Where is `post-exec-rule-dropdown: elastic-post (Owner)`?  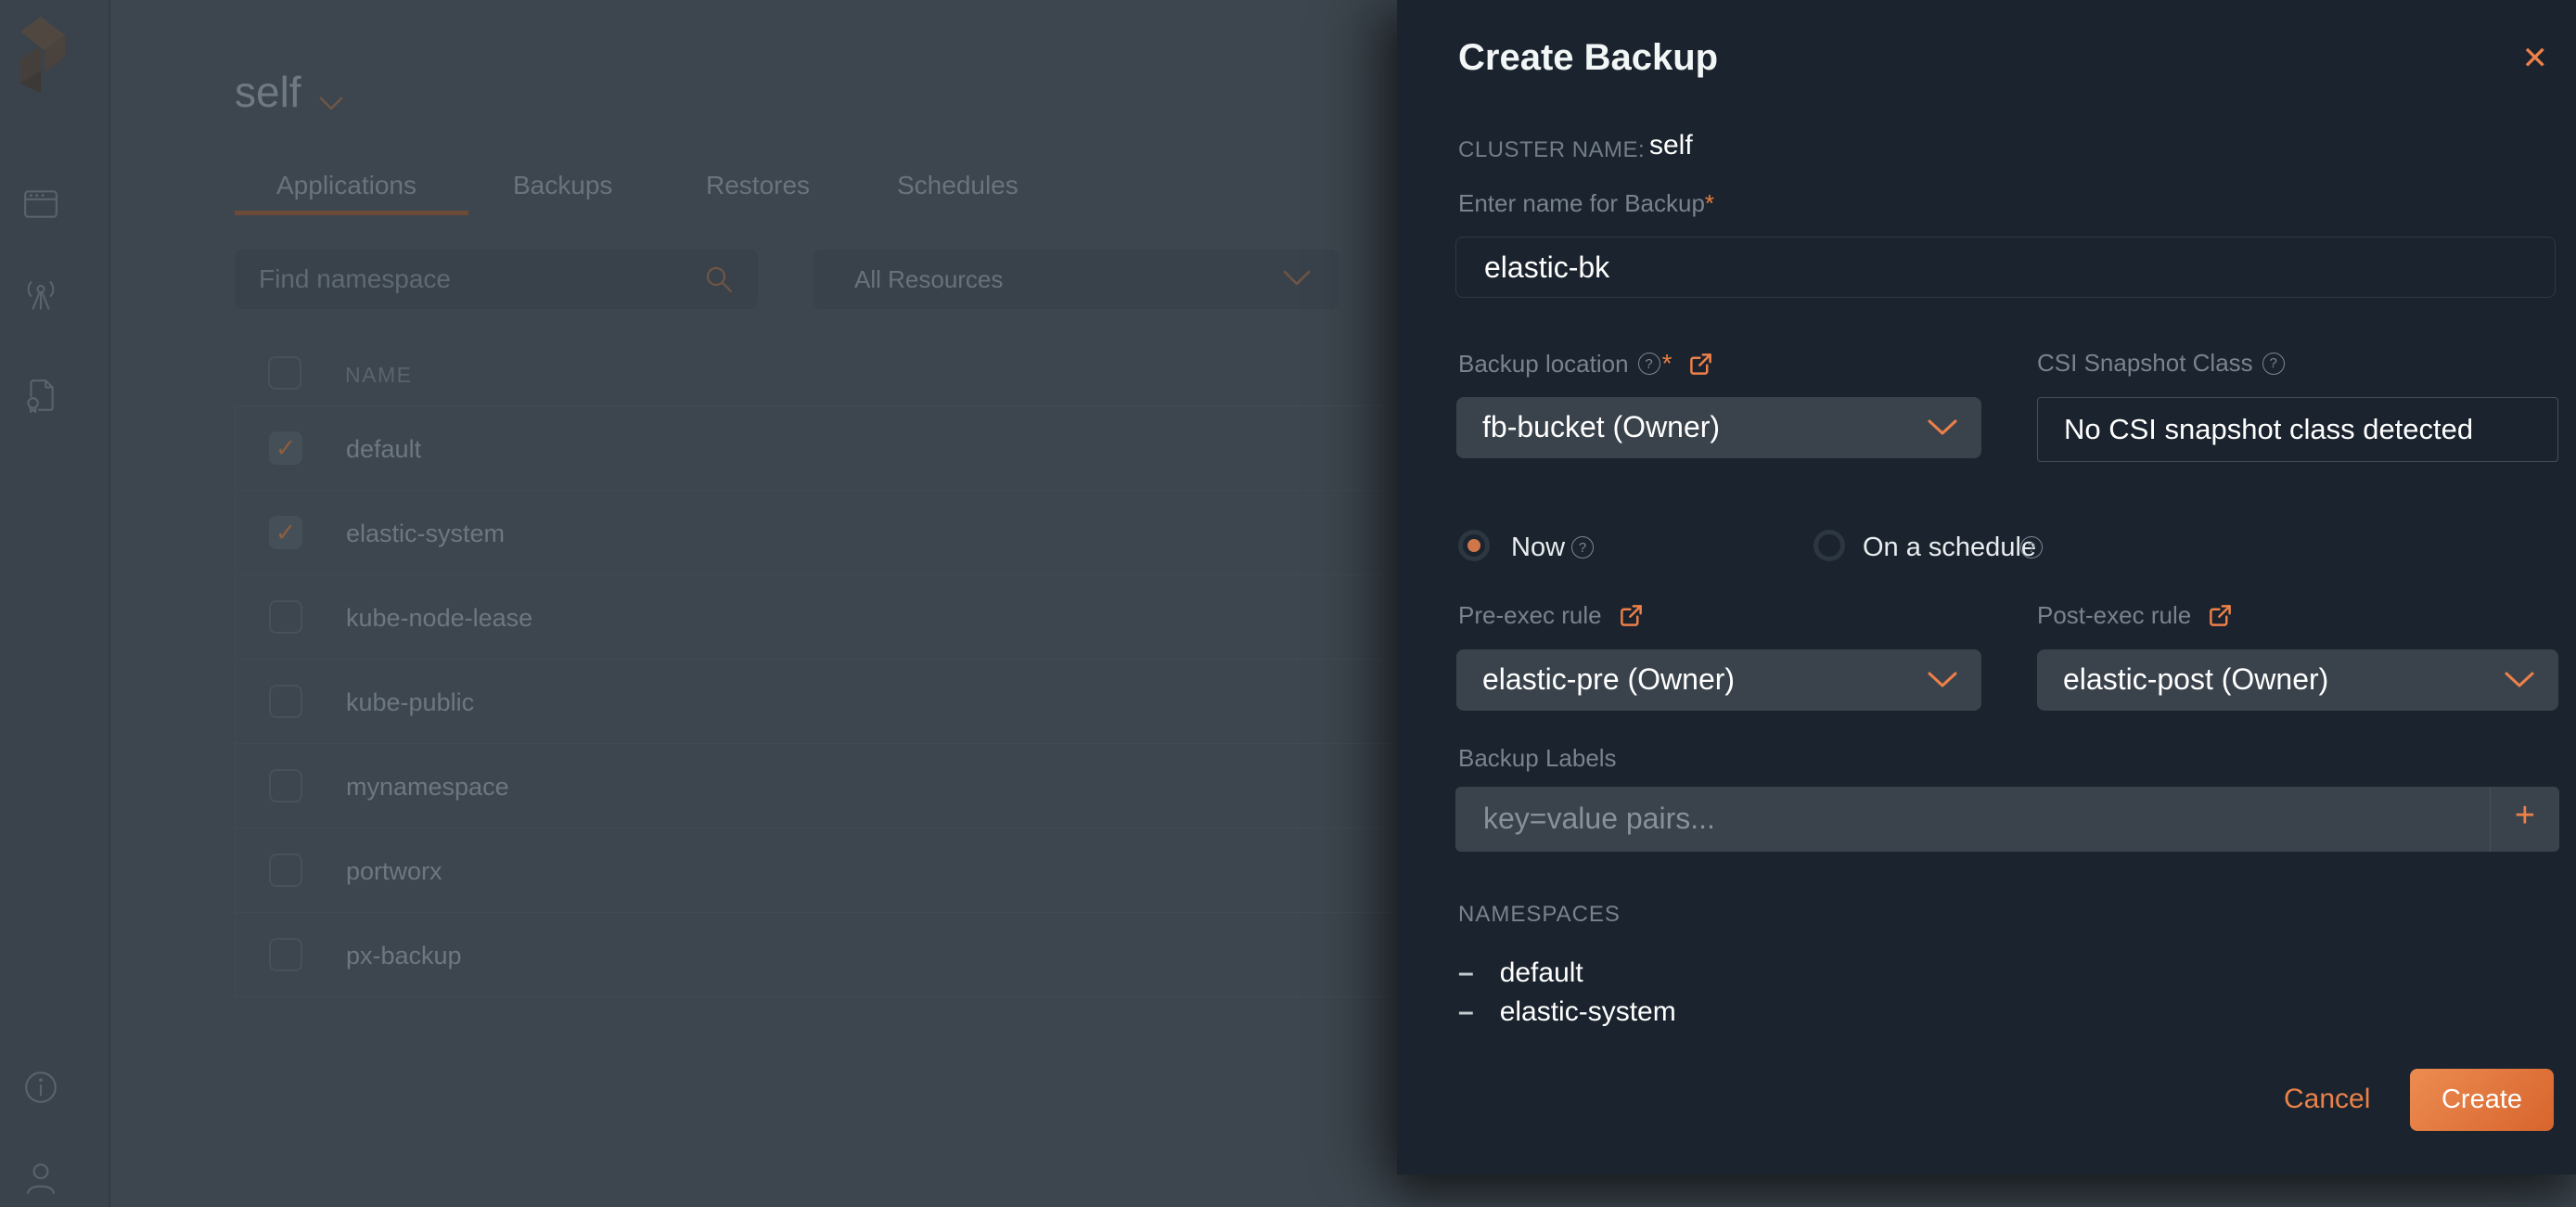 post-exec-rule-dropdown: elastic-post (Owner) is located at coordinates (2297, 680).